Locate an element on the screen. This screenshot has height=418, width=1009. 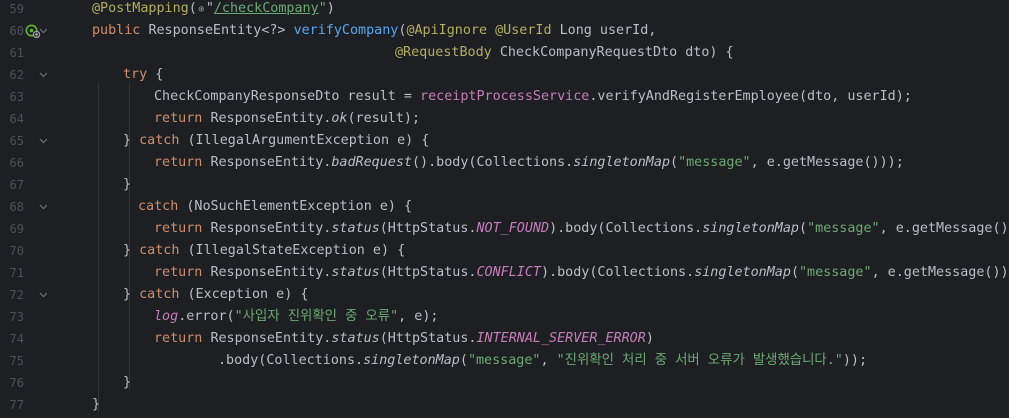
code-token: public is located at coordinates (120, 30).